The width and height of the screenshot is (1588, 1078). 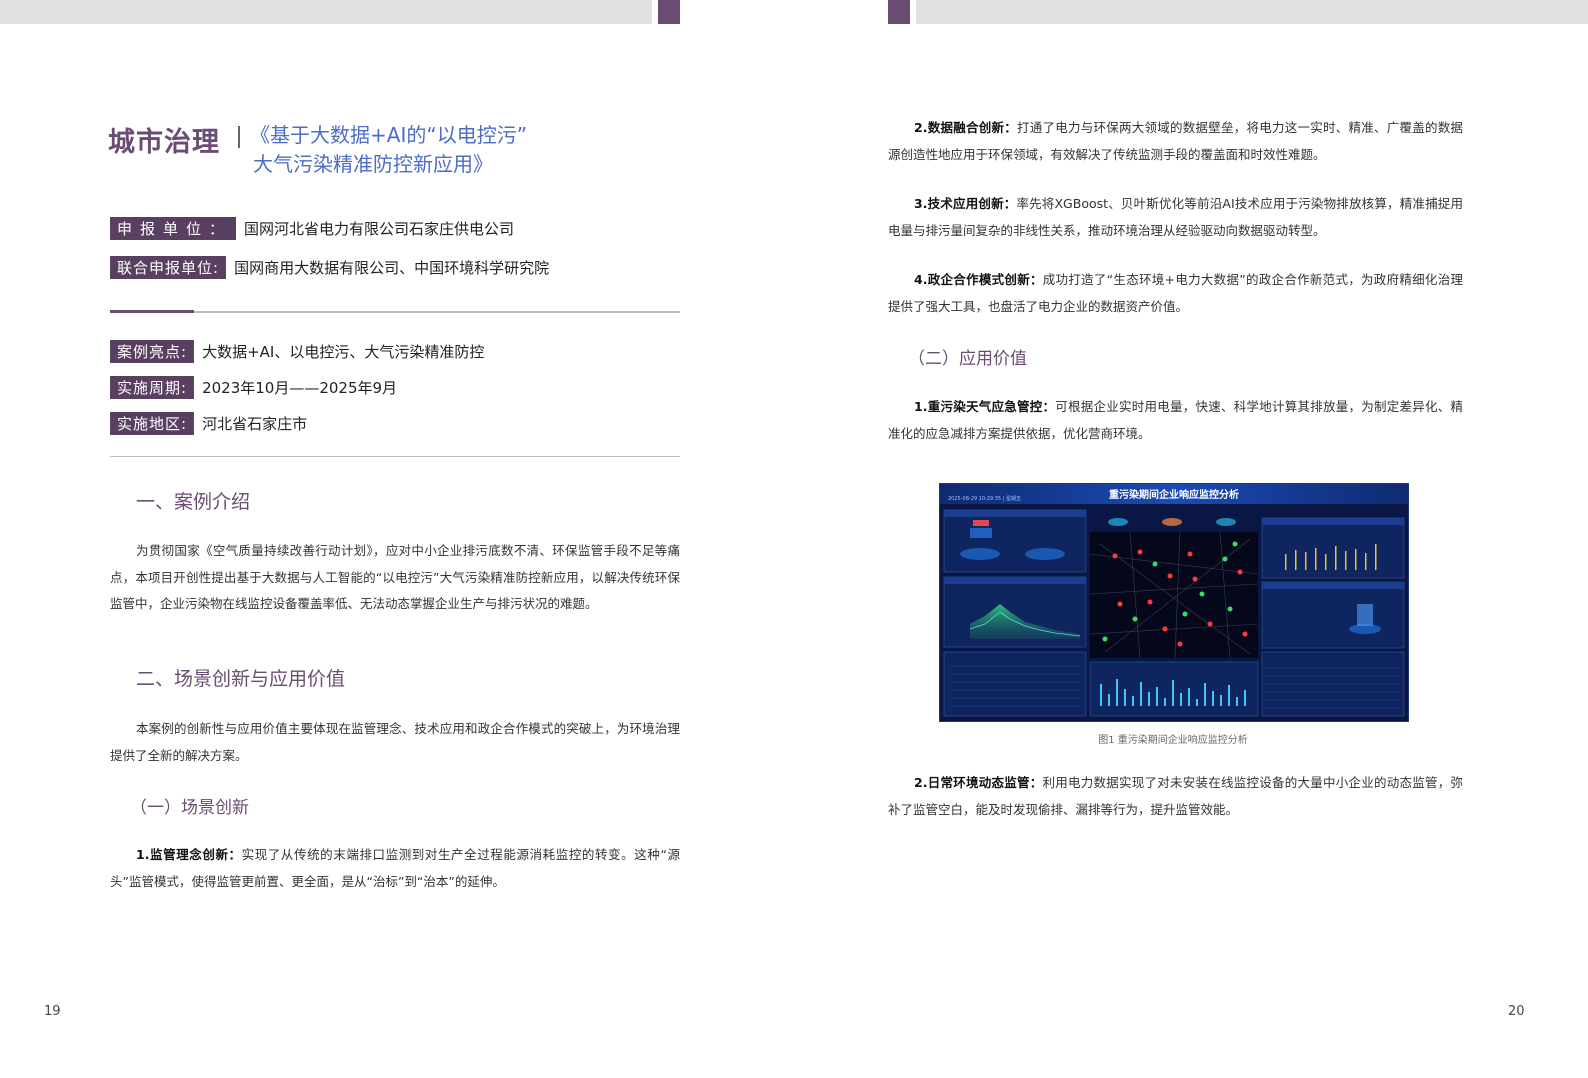 What do you see at coordinates (967, 359) in the screenshot?
I see `subsection-heading-value: （二）应用价值` at bounding box center [967, 359].